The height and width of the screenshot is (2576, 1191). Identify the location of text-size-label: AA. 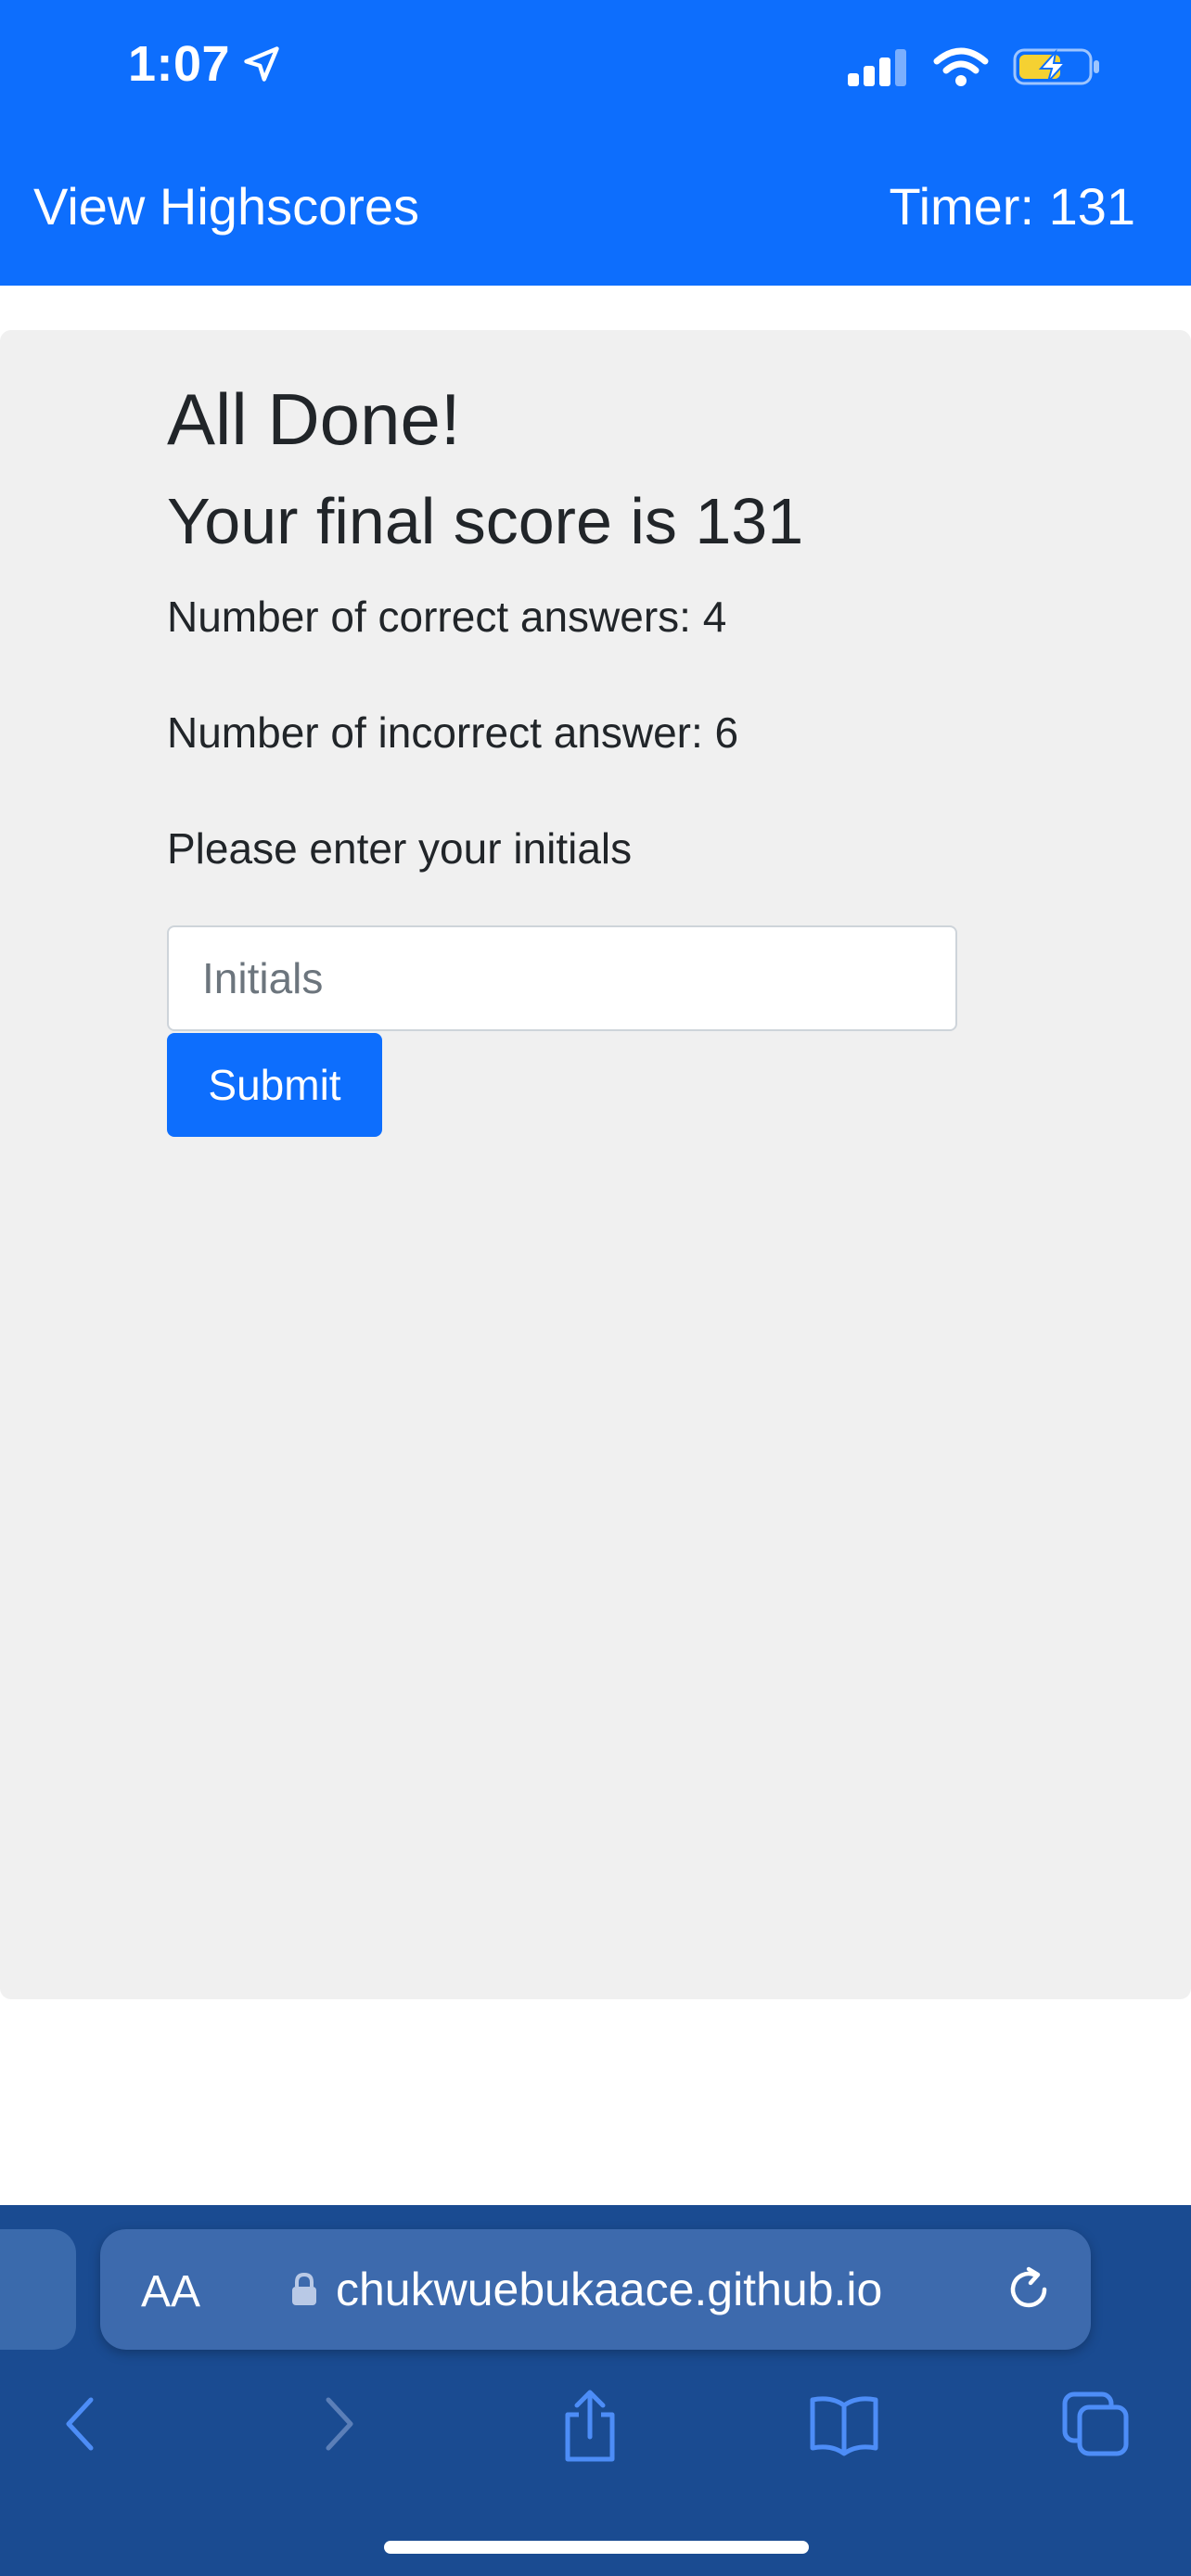
(171, 2291).